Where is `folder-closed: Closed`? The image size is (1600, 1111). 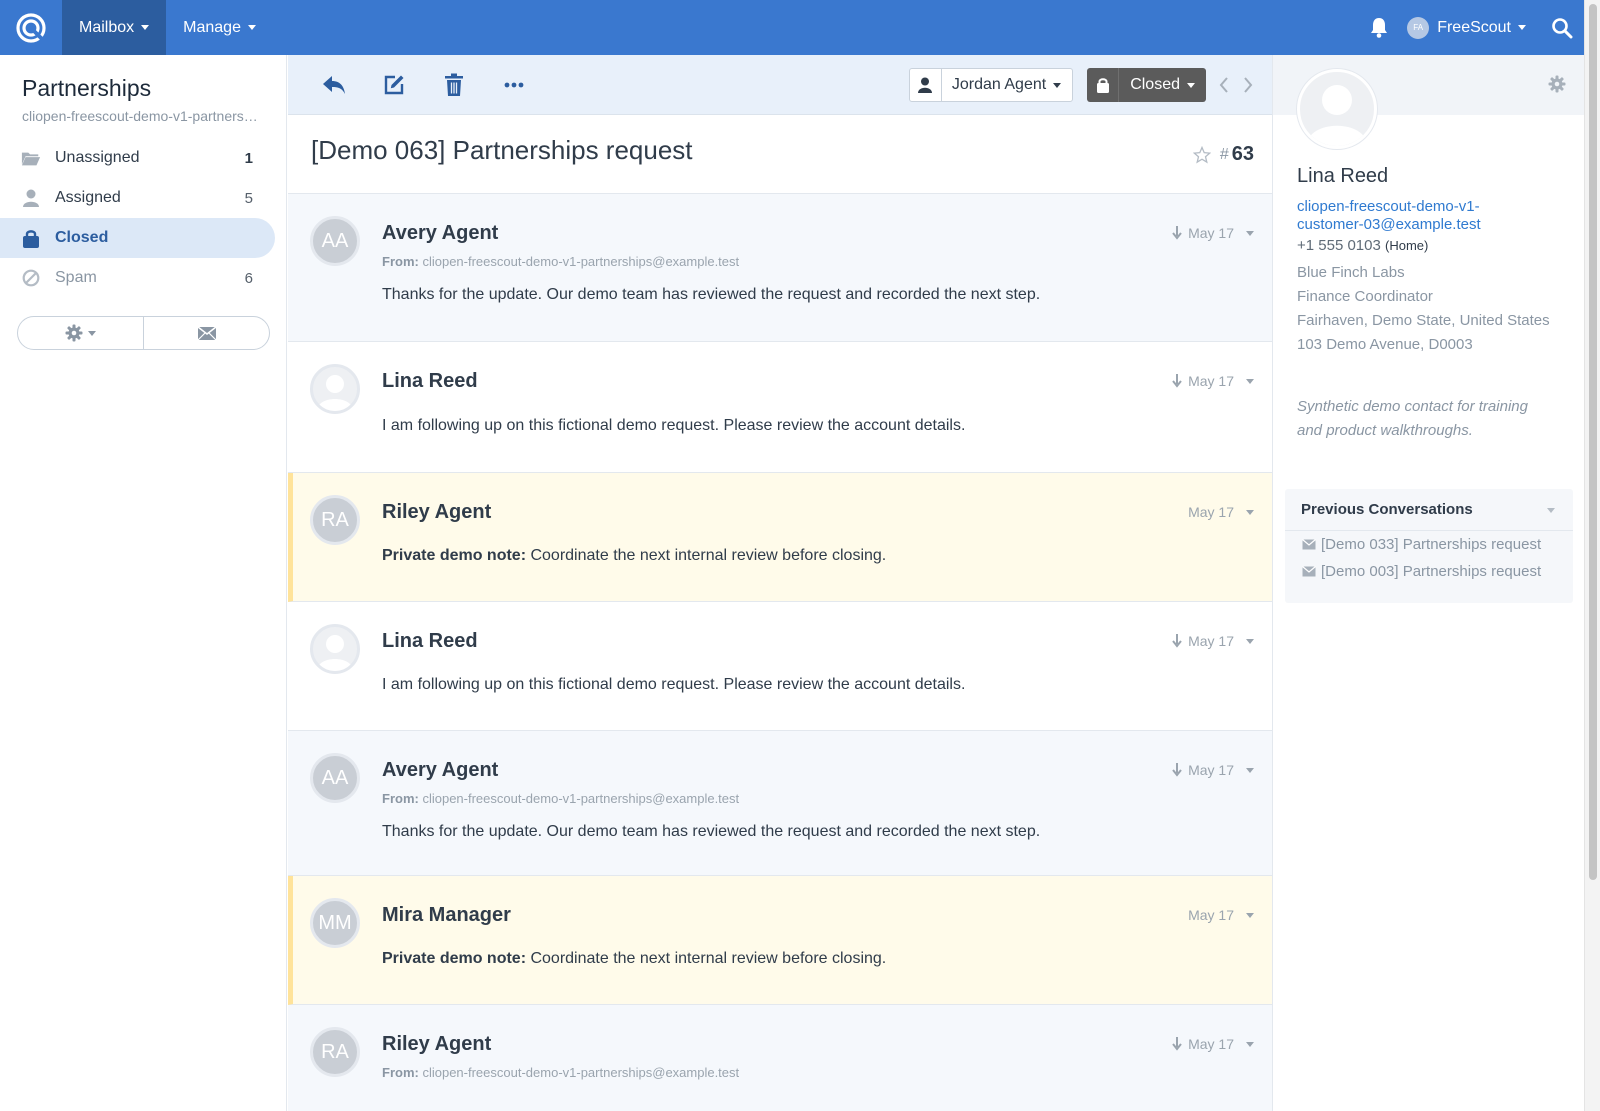
folder-closed: Closed is located at coordinates (137, 238).